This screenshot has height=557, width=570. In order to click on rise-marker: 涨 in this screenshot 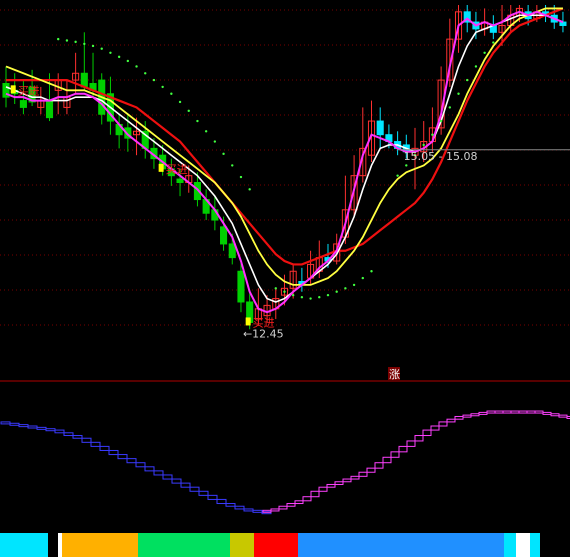, I will do `click(394, 374)`.